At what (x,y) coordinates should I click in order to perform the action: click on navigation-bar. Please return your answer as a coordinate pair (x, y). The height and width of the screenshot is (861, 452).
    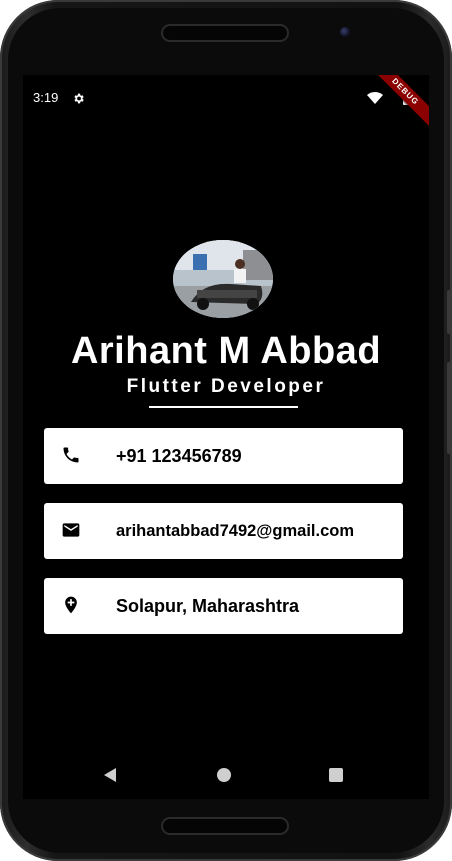
    Looking at the image, I should click on (226, 778).